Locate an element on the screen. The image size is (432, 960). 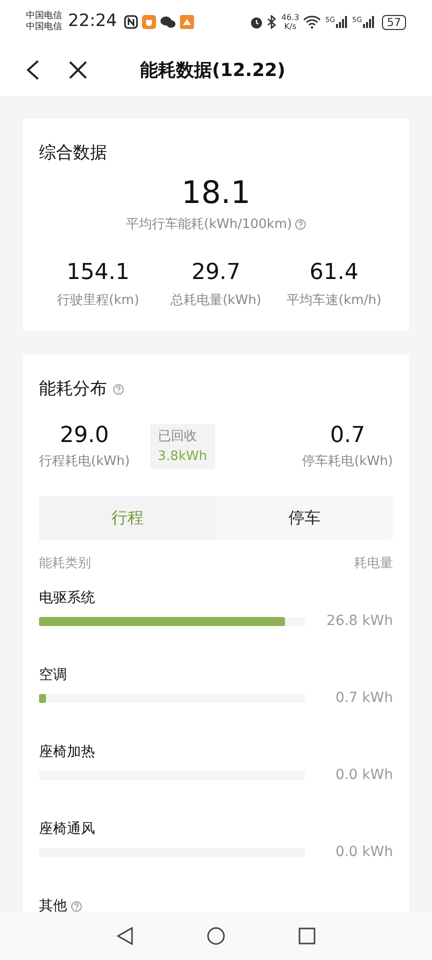
consumption-label: 行程耗电(kWh) is located at coordinates (84, 462).